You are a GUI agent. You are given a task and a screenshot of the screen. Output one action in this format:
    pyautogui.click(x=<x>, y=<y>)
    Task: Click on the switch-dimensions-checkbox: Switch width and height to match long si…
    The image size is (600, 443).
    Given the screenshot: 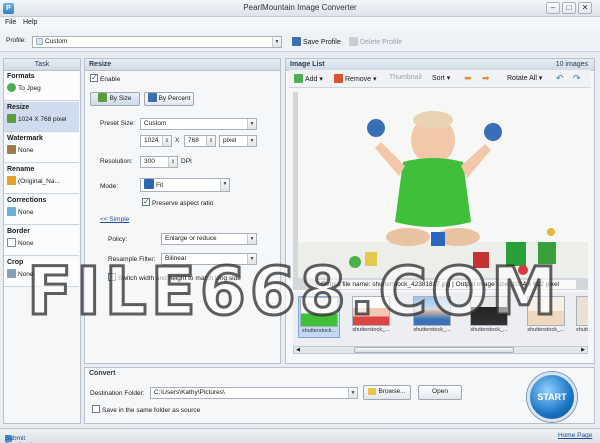 What is the action you would take?
    pyautogui.click(x=174, y=277)
    